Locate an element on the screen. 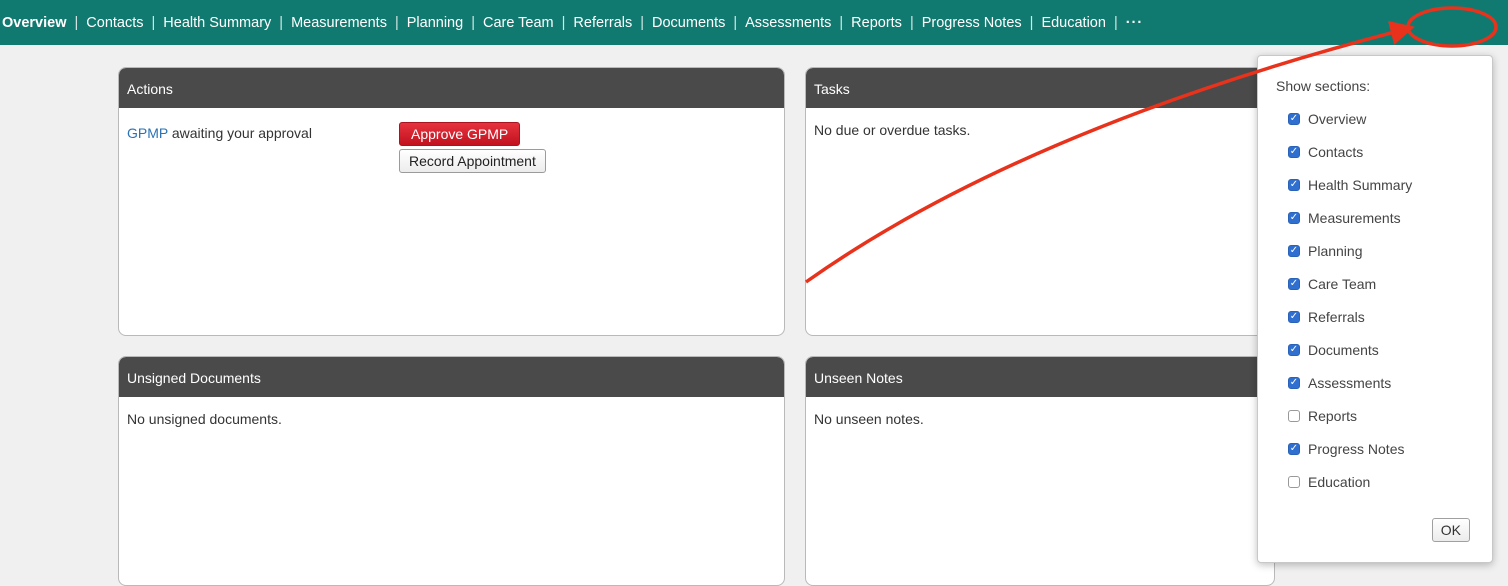 The width and height of the screenshot is (1508, 586). section-toggle-planning: ✓ Planning is located at coordinates (1325, 251).